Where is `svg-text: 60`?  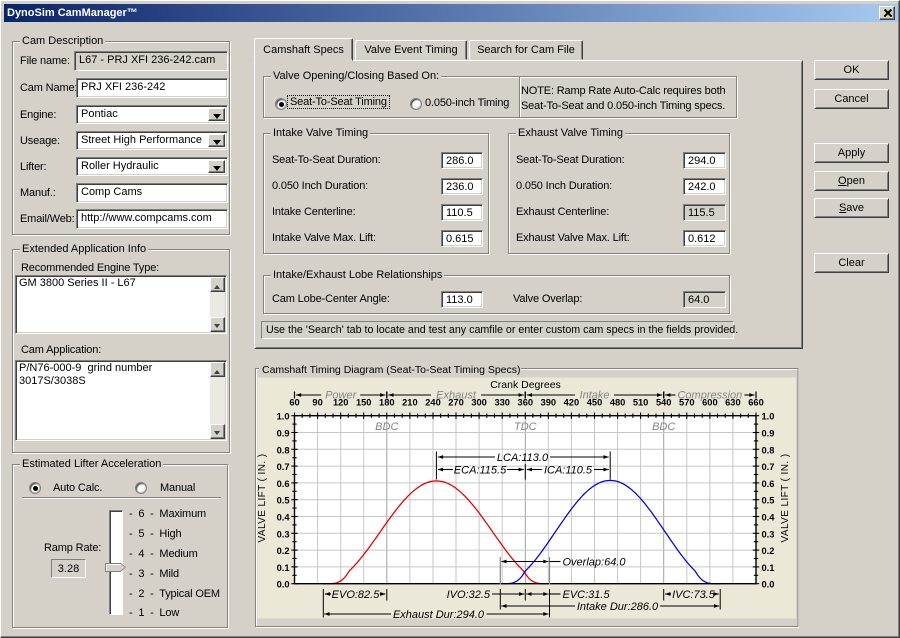
svg-text: 60 is located at coordinates (294, 403).